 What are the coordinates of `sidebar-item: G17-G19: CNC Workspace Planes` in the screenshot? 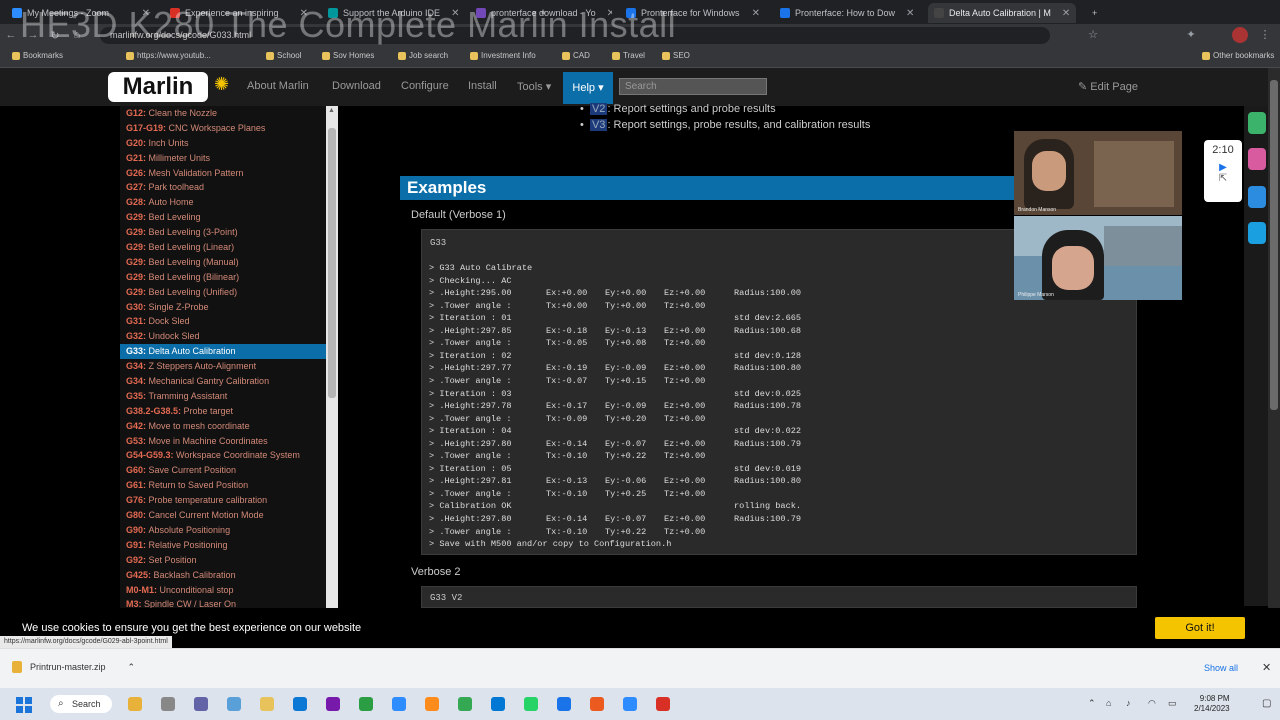 It's located at (223, 128).